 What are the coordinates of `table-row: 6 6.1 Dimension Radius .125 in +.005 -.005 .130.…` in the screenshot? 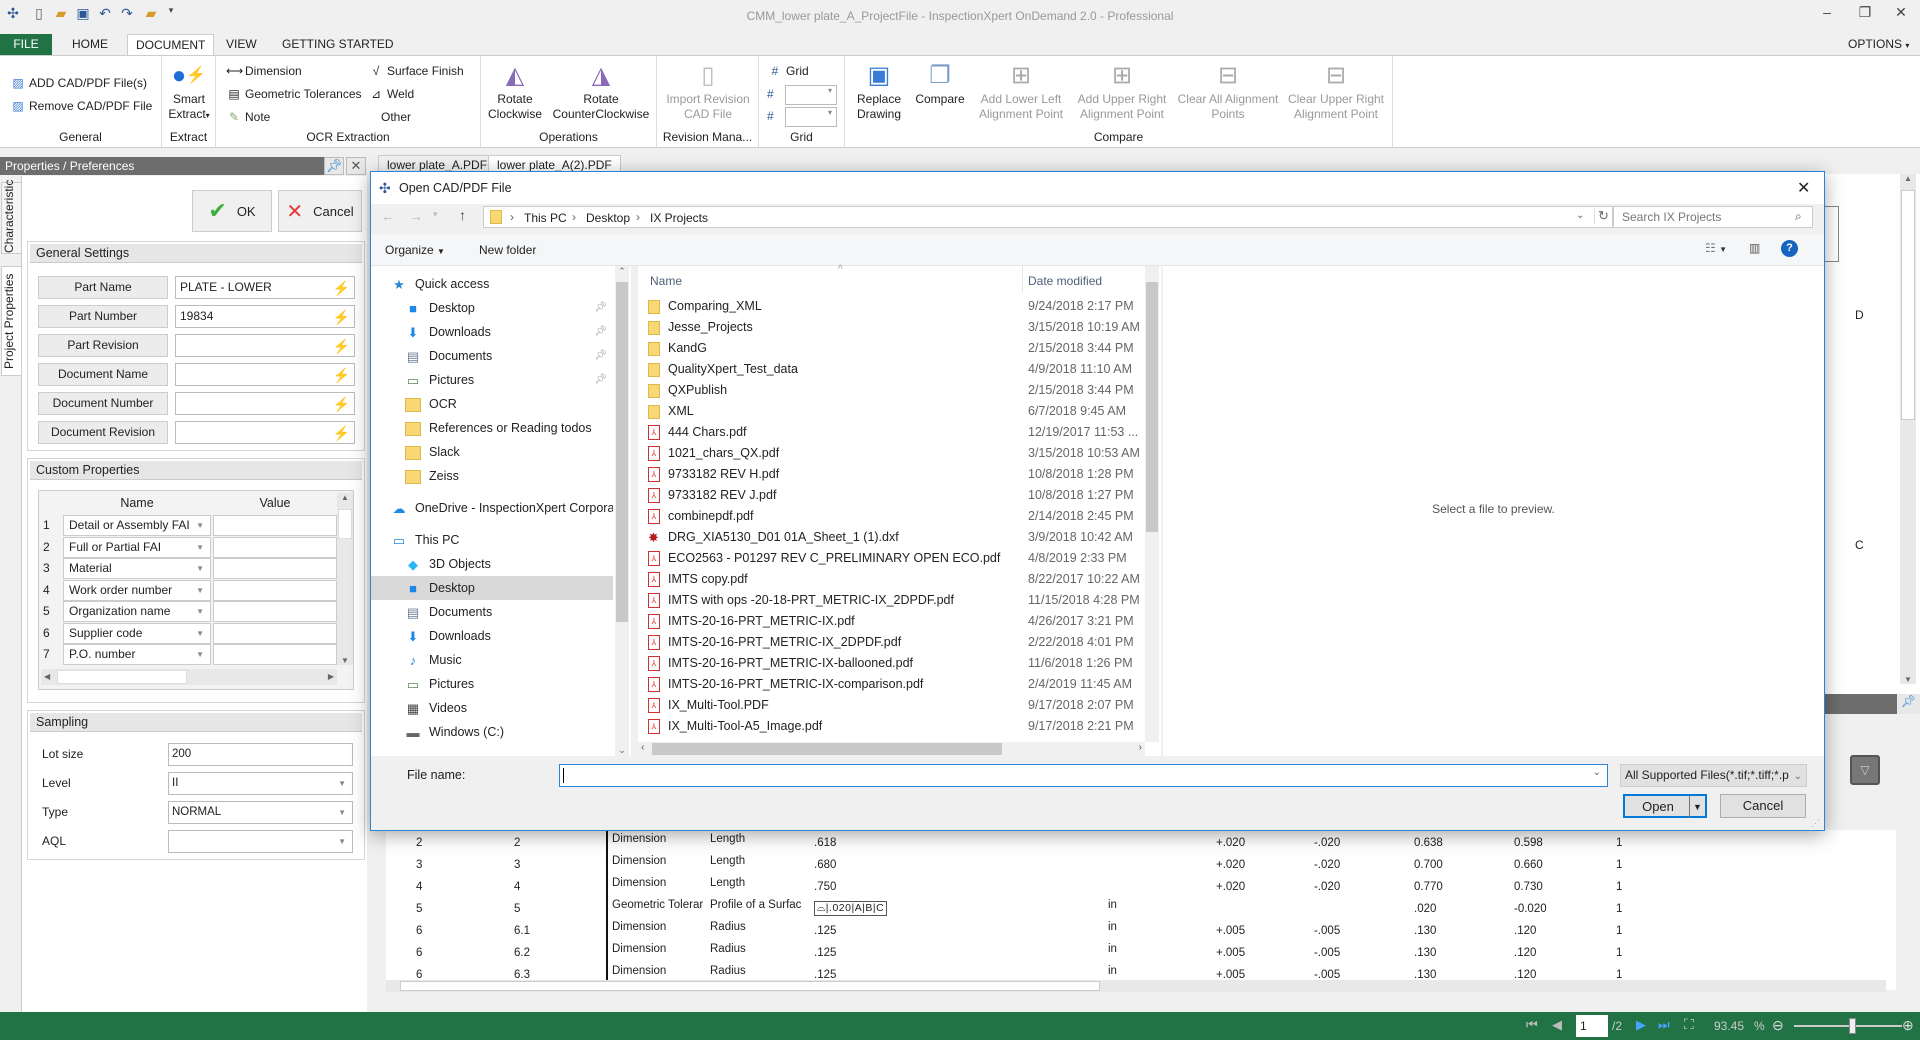 It's located at (1136, 932).